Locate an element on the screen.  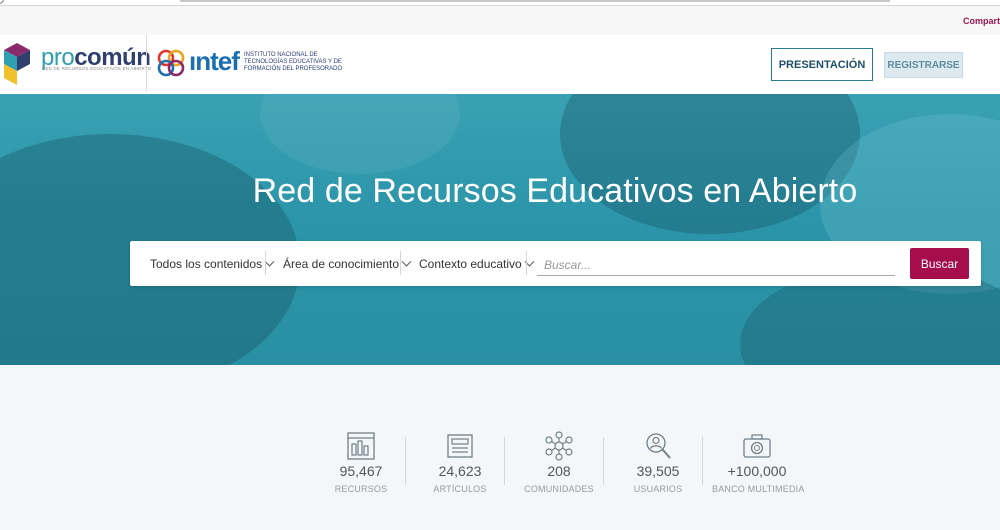
filter-all-contents-dropdown: Todos los contenidos is located at coordinates (212, 264).